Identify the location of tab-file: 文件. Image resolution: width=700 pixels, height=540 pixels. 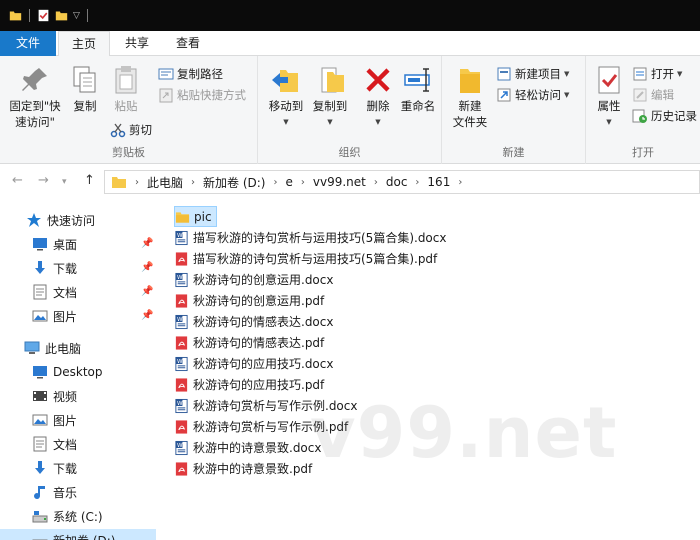
(28, 43).